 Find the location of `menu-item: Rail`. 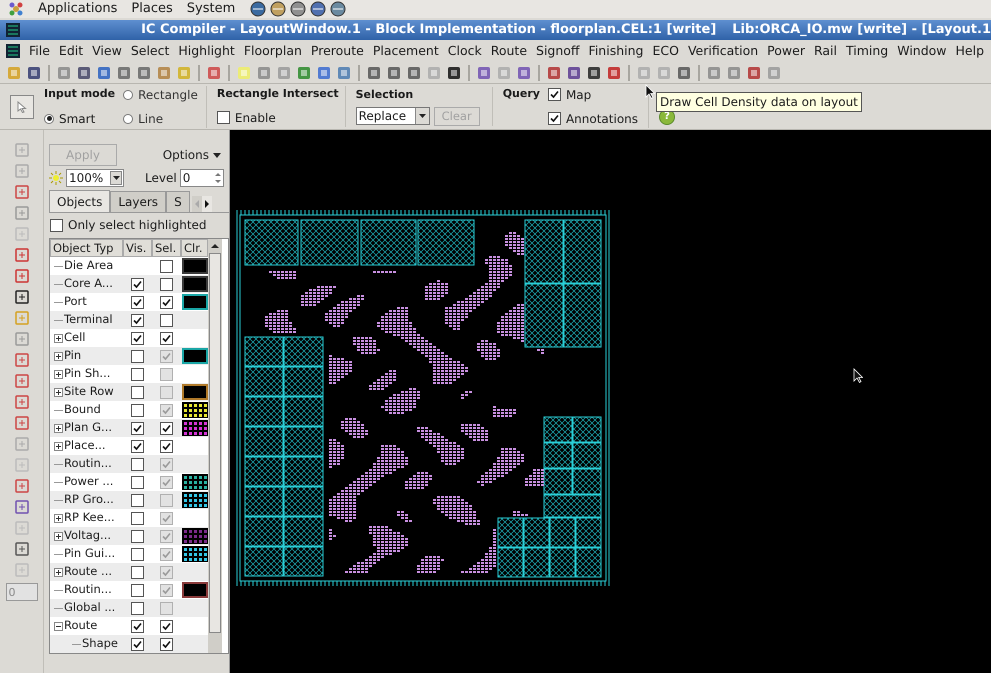

menu-item: Rail is located at coordinates (825, 51).